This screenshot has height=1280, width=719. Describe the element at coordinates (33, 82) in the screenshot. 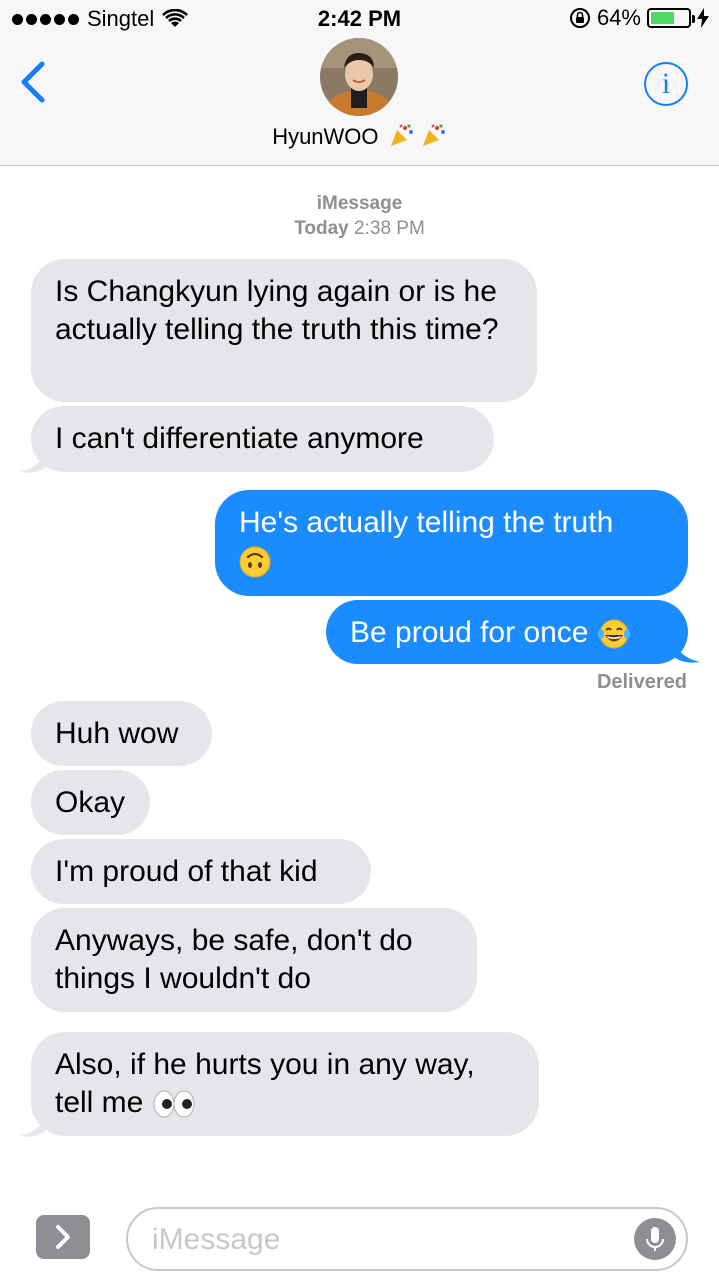

I see `chevron-left-icon` at that location.